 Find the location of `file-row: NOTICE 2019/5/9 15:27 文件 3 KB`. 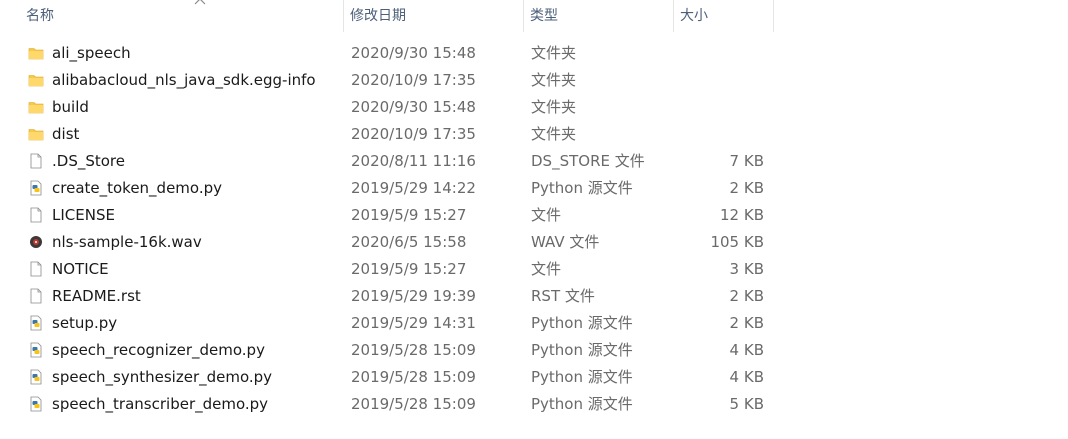

file-row: NOTICE 2019/5/9 15:27 文件 3 KB is located at coordinates (534, 269).